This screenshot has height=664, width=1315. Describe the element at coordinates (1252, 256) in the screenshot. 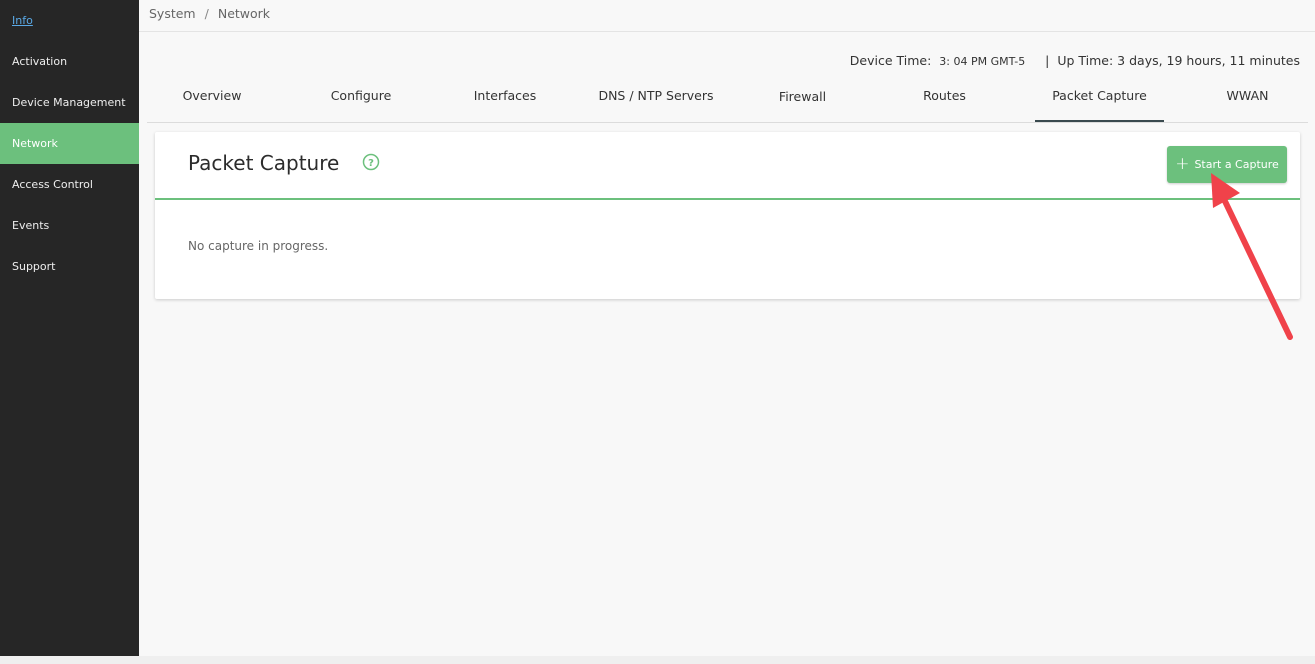

I see `annotation-arrow-icon` at that location.